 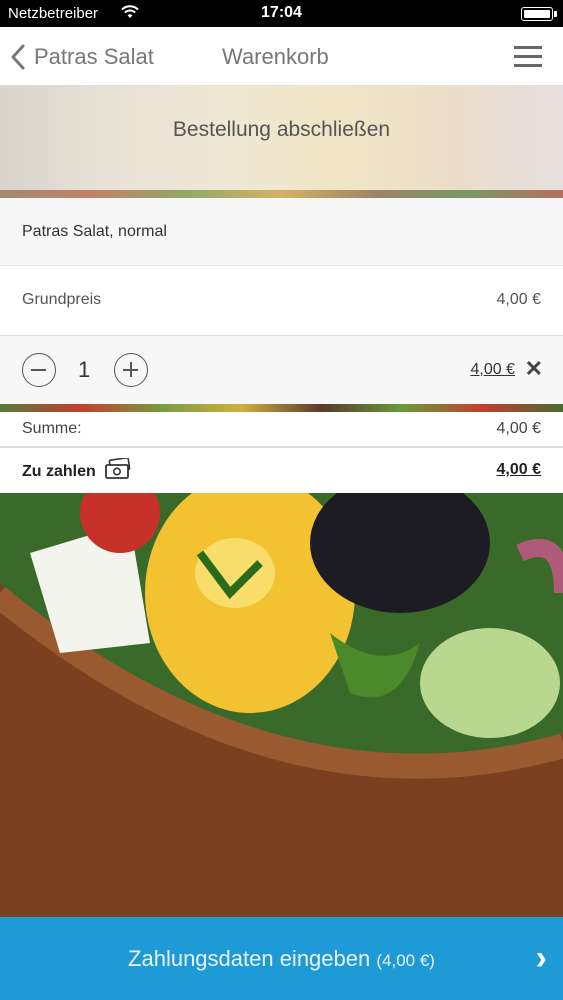 I want to click on amount-due-label: Zu zahlen, so click(x=59, y=471).